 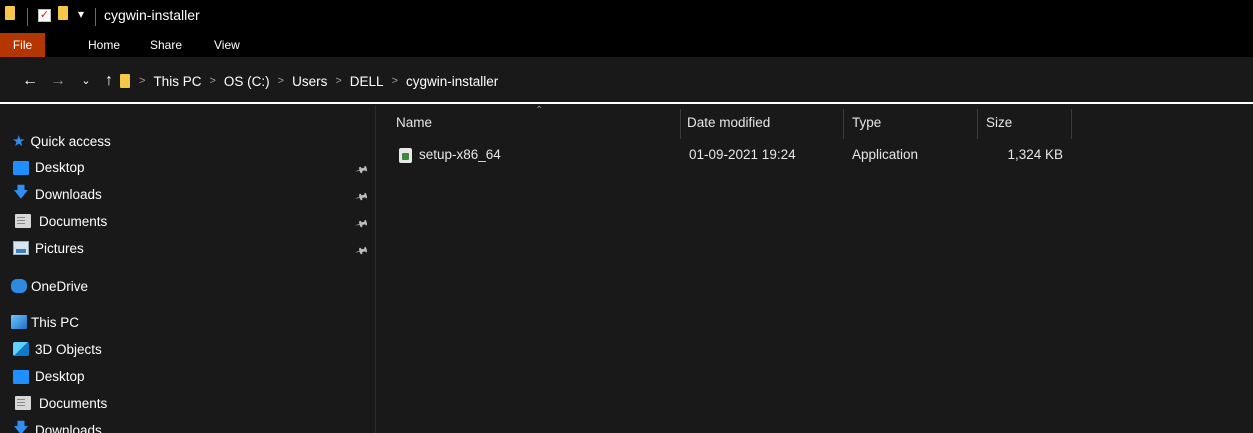 I want to click on application-icon, so click(x=405, y=155).